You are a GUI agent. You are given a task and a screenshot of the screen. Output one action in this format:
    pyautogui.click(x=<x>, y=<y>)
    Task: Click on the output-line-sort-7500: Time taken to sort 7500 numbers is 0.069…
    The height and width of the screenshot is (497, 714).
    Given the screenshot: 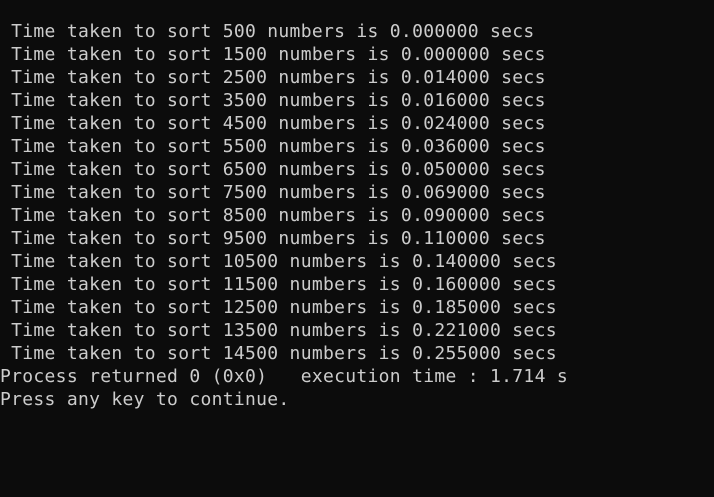 What is the action you would take?
    pyautogui.click(x=273, y=192)
    